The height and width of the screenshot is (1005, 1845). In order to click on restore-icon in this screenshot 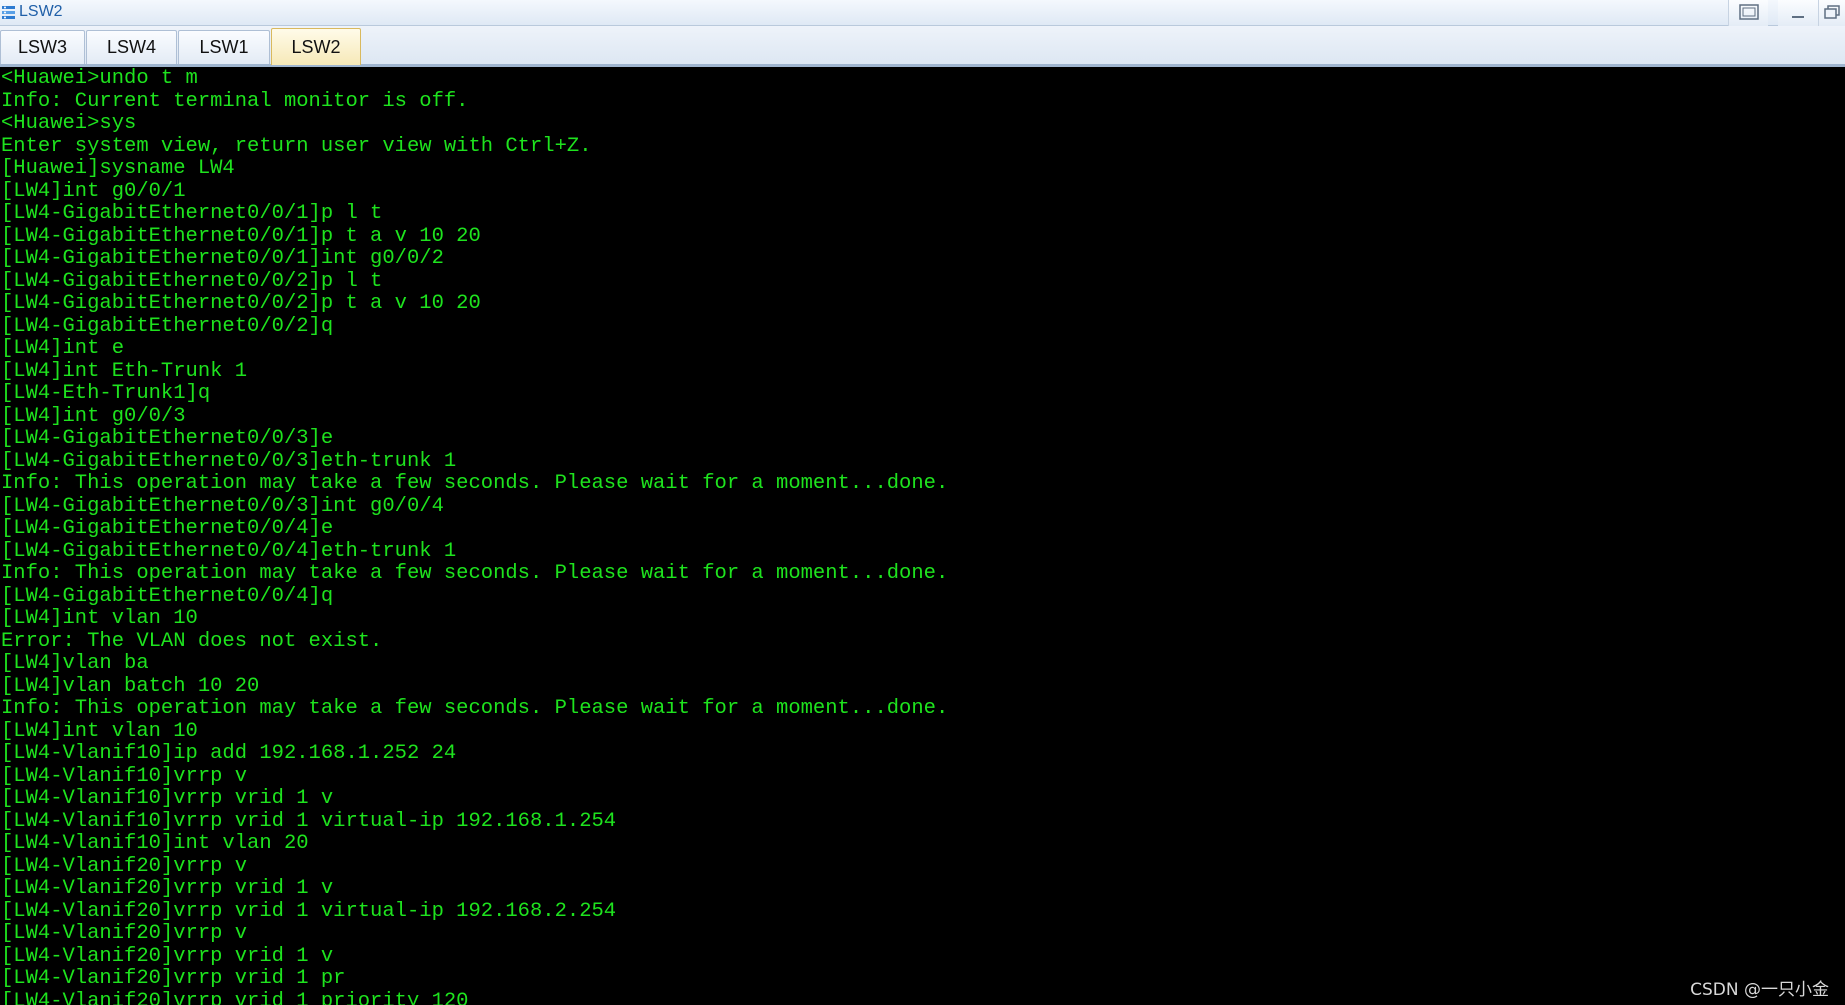, I will do `click(1749, 12)`.